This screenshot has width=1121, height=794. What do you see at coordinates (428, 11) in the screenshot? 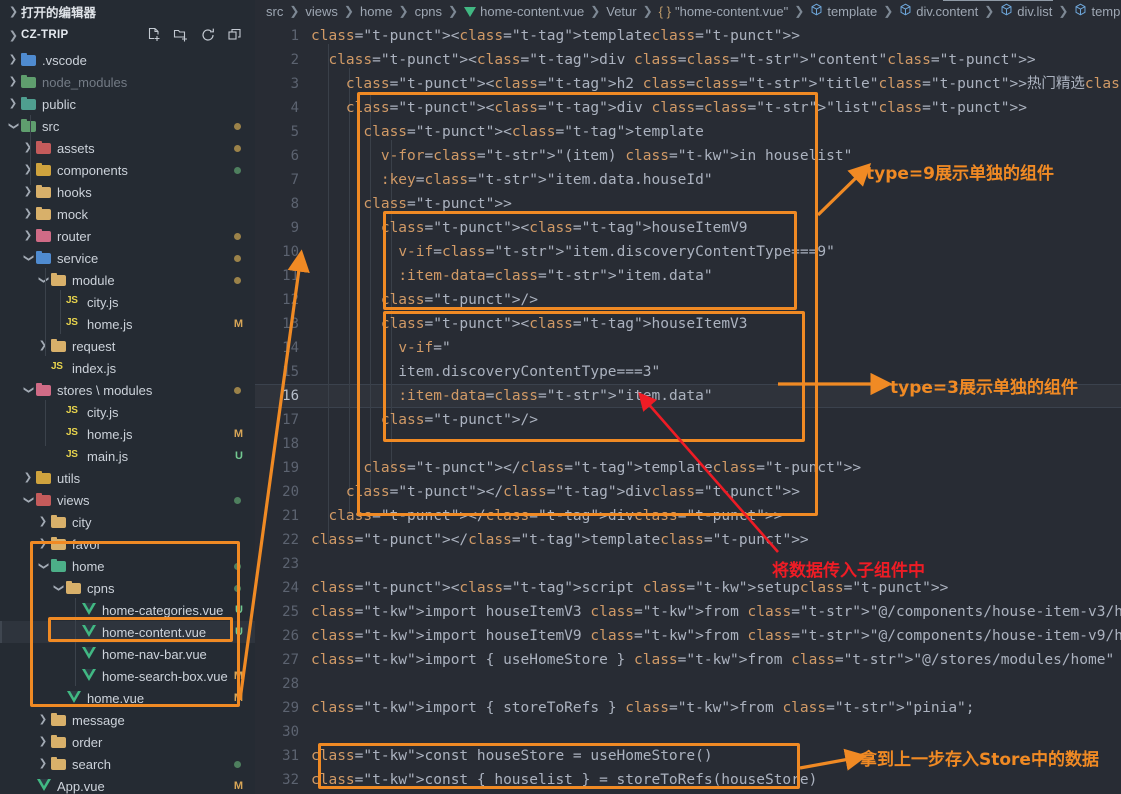
I see `breadcrumb-item-cpns: cpns` at bounding box center [428, 11].